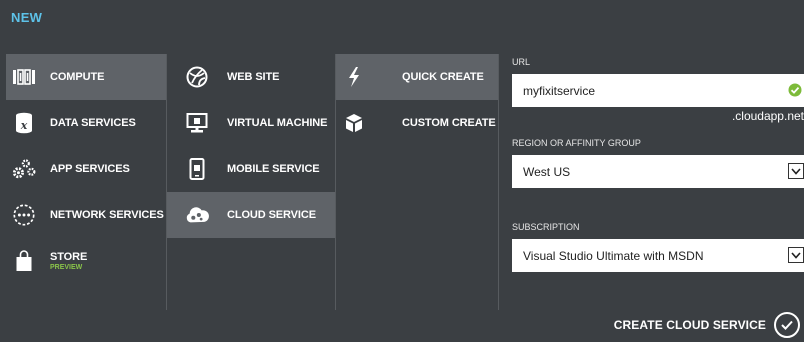 Image resolution: width=804 pixels, height=342 pixels. I want to click on category-data-services: x DATA SERVICES, so click(86, 123).